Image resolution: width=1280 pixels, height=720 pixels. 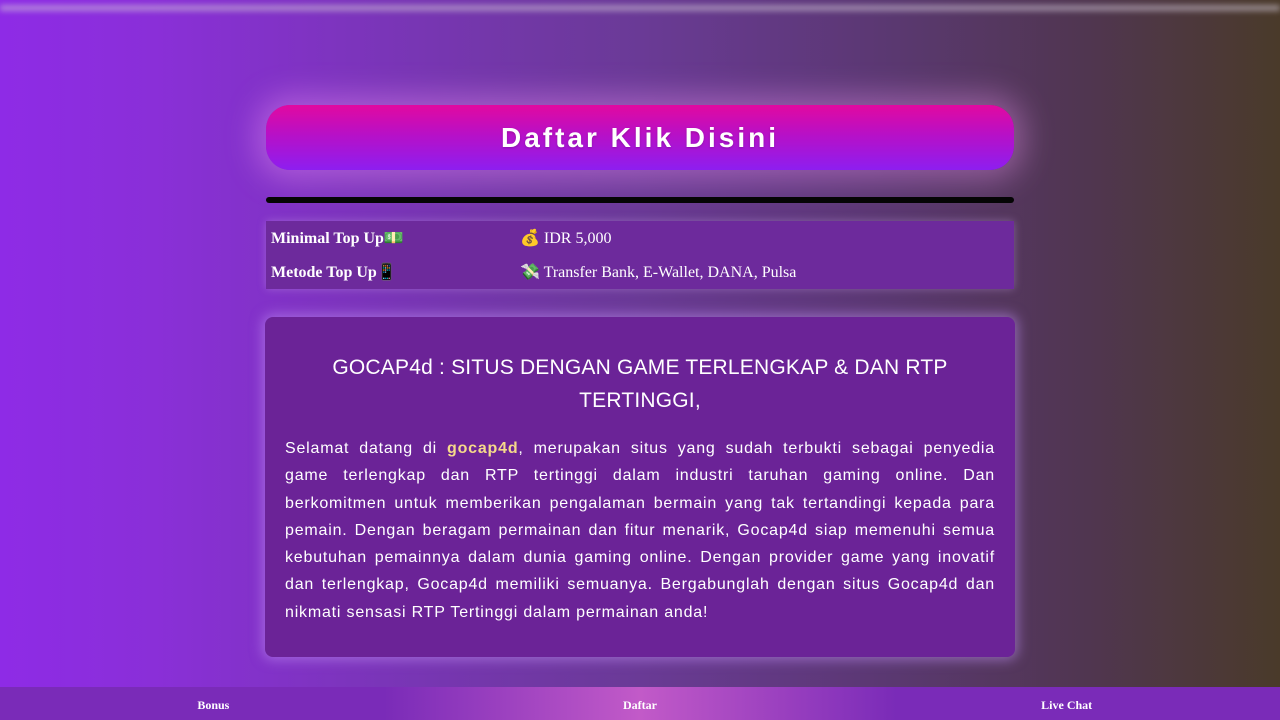 I want to click on minimal-topup-label: Minimal Top Up💵, so click(x=337, y=238).